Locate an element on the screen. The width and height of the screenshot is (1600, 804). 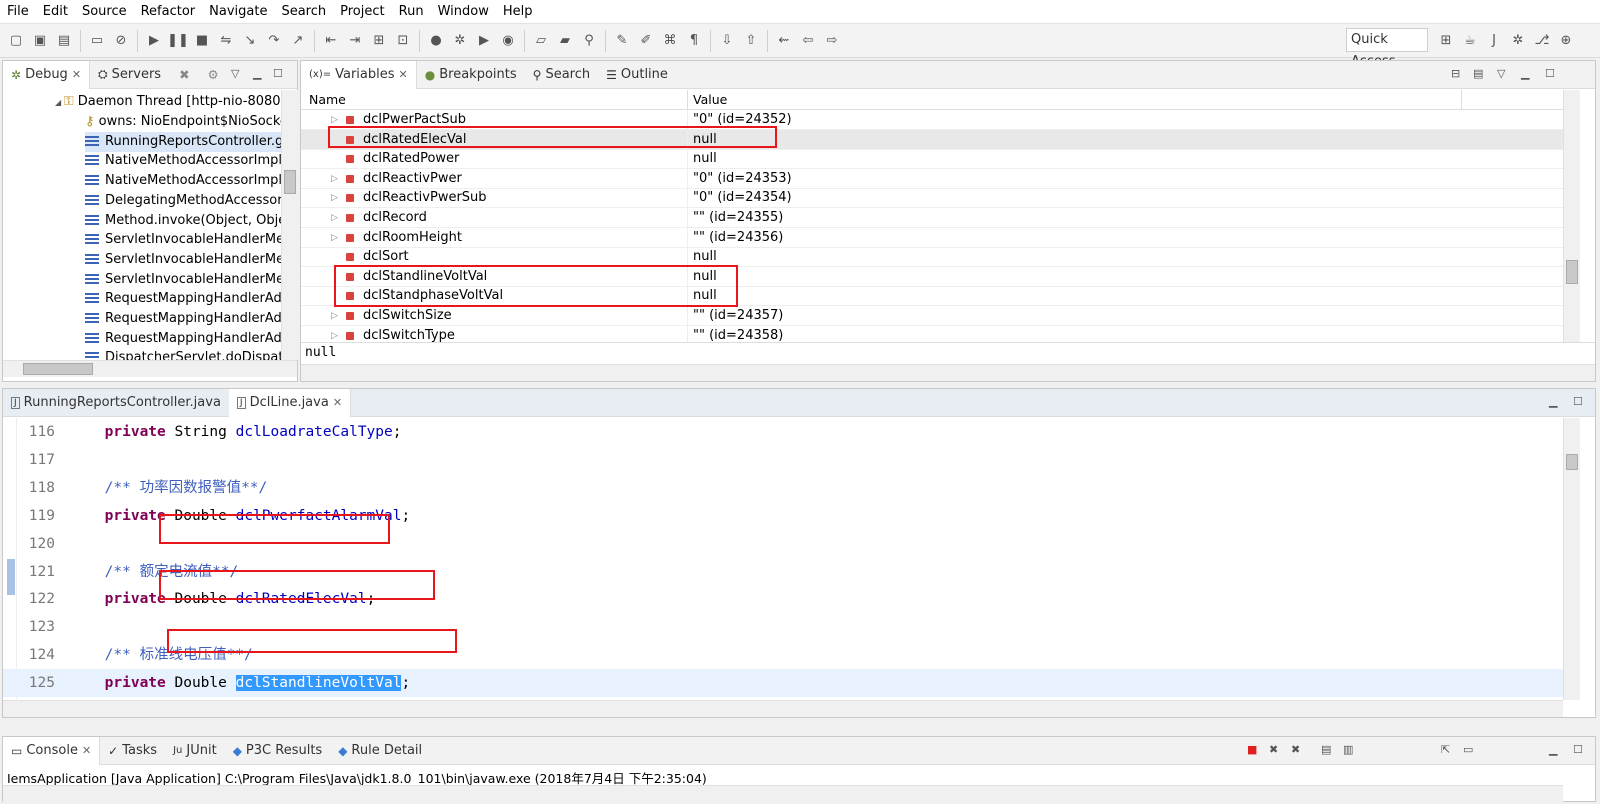
editor-vscroll is located at coordinates (1571, 559).